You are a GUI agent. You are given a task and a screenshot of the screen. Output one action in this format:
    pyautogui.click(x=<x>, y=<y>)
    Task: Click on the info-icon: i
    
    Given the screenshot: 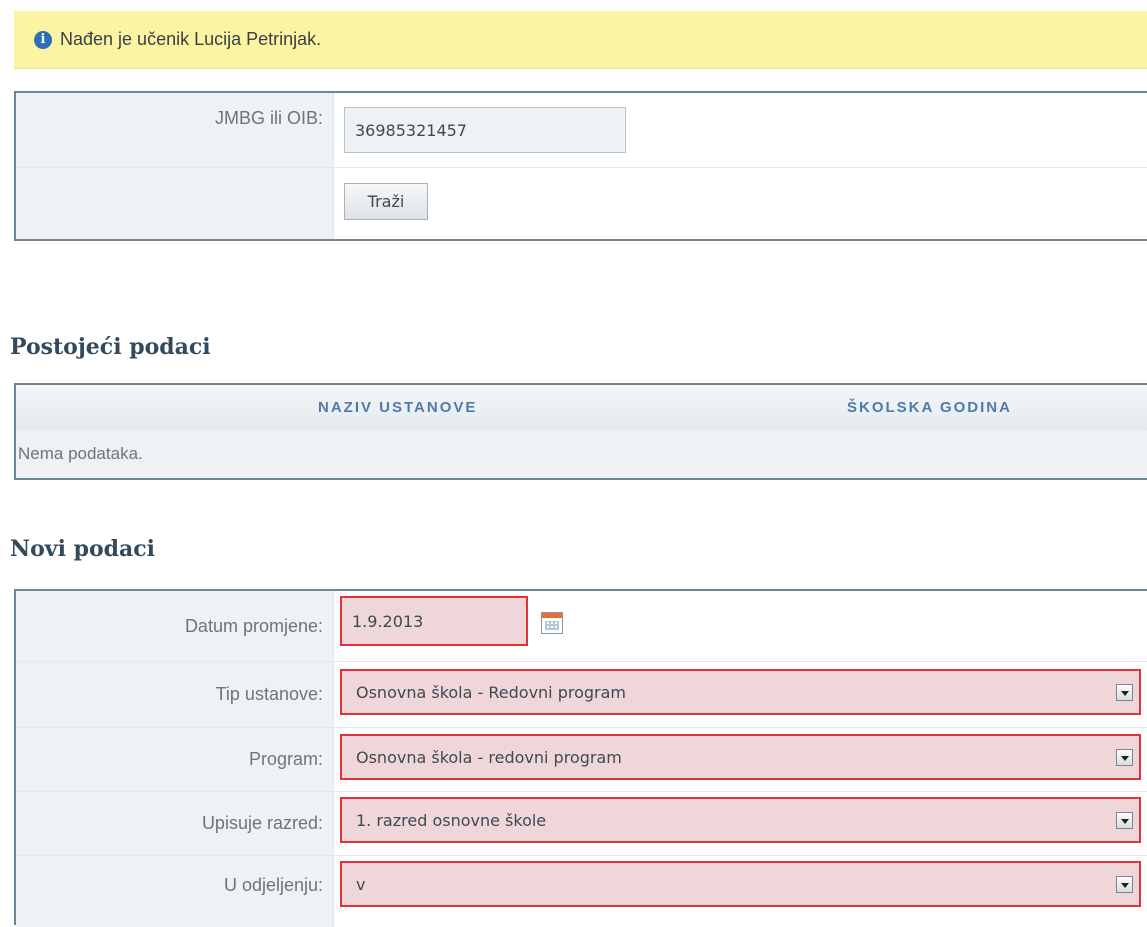 What is the action you would take?
    pyautogui.click(x=43, y=39)
    